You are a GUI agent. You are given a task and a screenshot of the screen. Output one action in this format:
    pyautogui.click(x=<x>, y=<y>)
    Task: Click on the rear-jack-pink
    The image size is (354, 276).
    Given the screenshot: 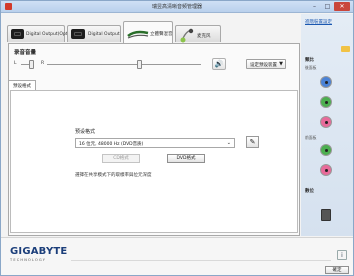 What is the action you would take?
    pyautogui.click(x=326, y=122)
    